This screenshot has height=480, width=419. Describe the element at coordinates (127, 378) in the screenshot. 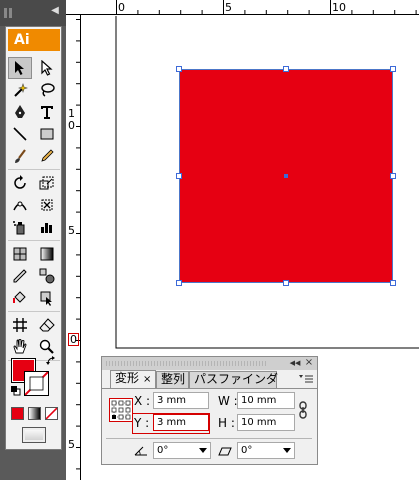

I see `tab-transform-label: 変形` at that location.